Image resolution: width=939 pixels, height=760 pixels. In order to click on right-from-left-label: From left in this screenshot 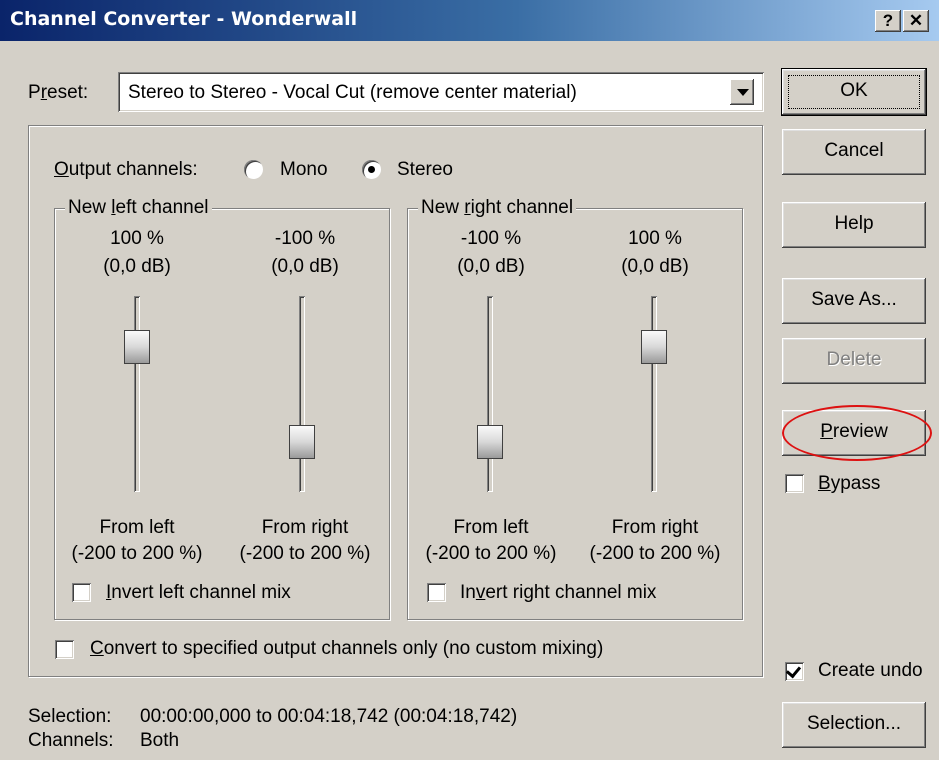, I will do `click(491, 527)`.